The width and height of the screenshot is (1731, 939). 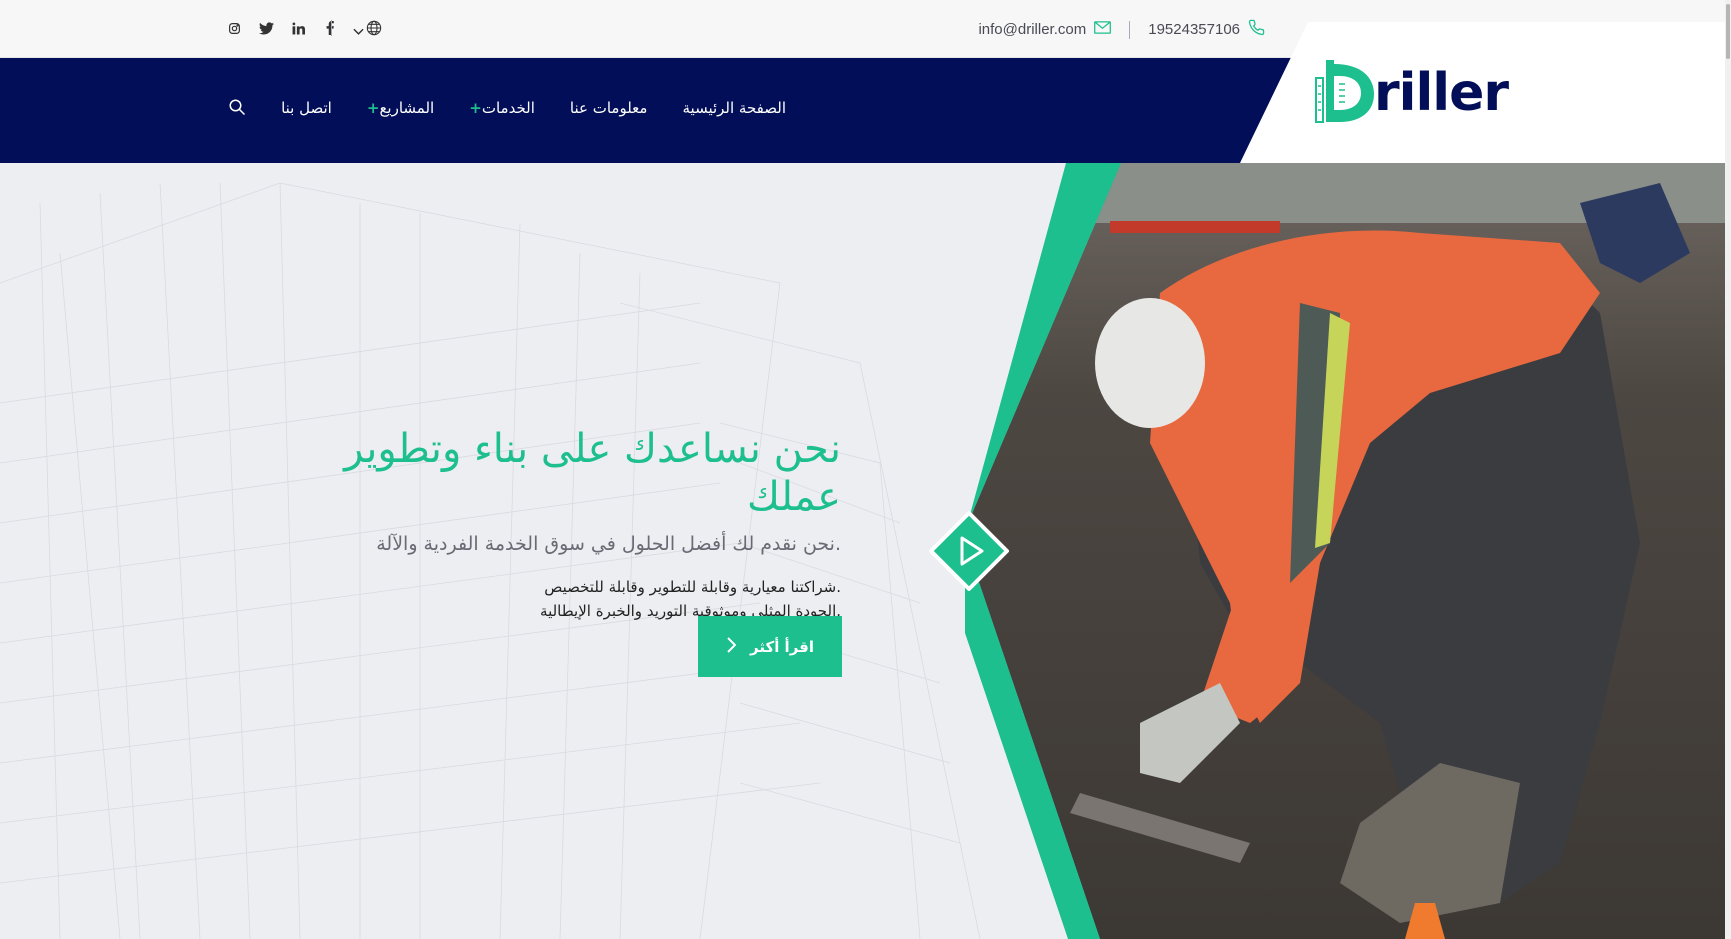 I want to click on email-text: info@driller.com, so click(x=1032, y=29).